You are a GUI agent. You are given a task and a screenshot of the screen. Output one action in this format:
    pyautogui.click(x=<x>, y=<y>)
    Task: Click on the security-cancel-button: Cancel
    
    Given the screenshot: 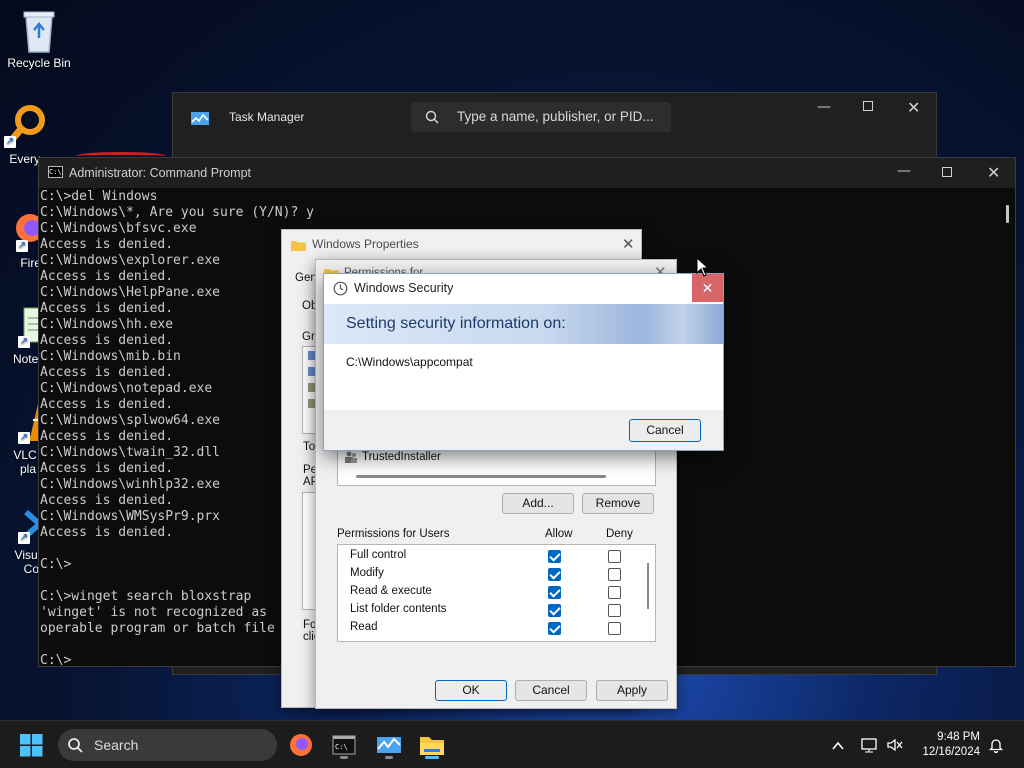 What is the action you would take?
    pyautogui.click(x=665, y=430)
    